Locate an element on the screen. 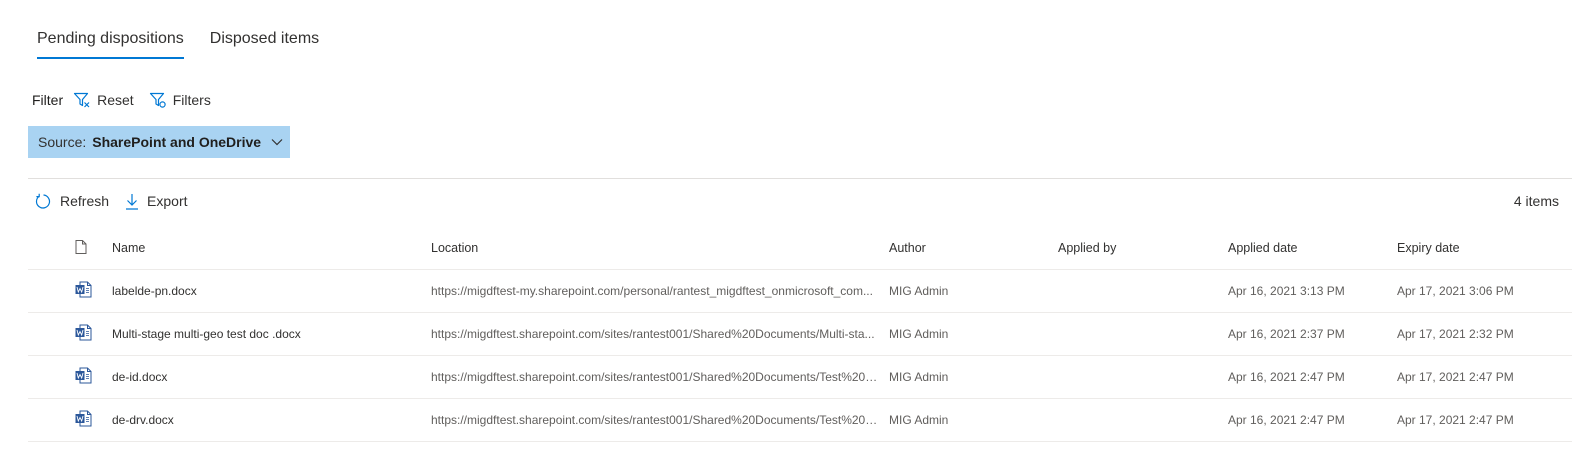  command-bar: Refresh Export is located at coordinates (119, 201).